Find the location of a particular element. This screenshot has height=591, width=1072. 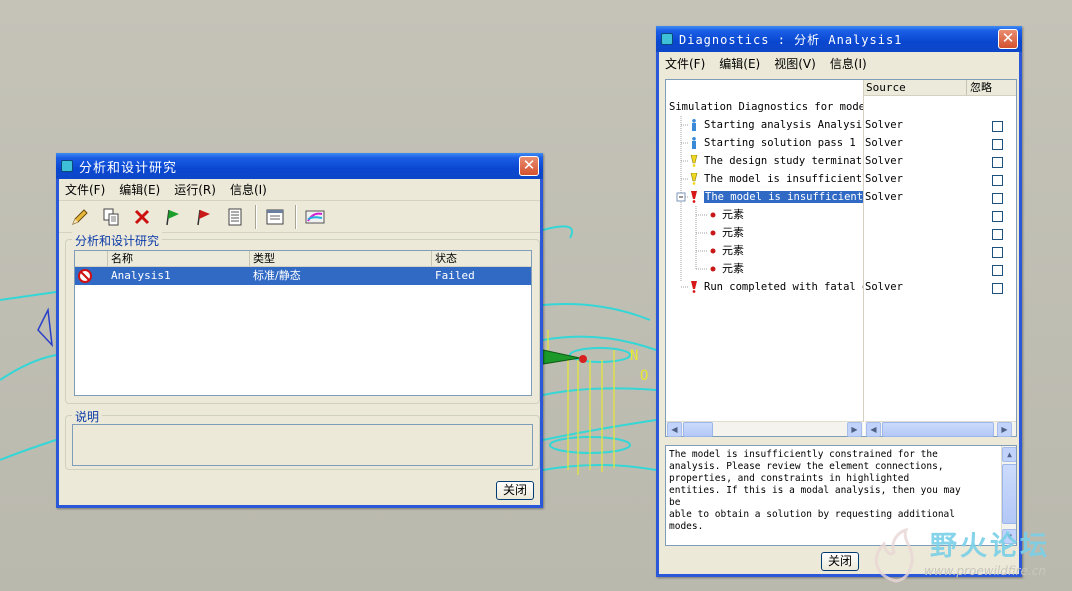

study-close-icon: ✕ is located at coordinates (529, 166).